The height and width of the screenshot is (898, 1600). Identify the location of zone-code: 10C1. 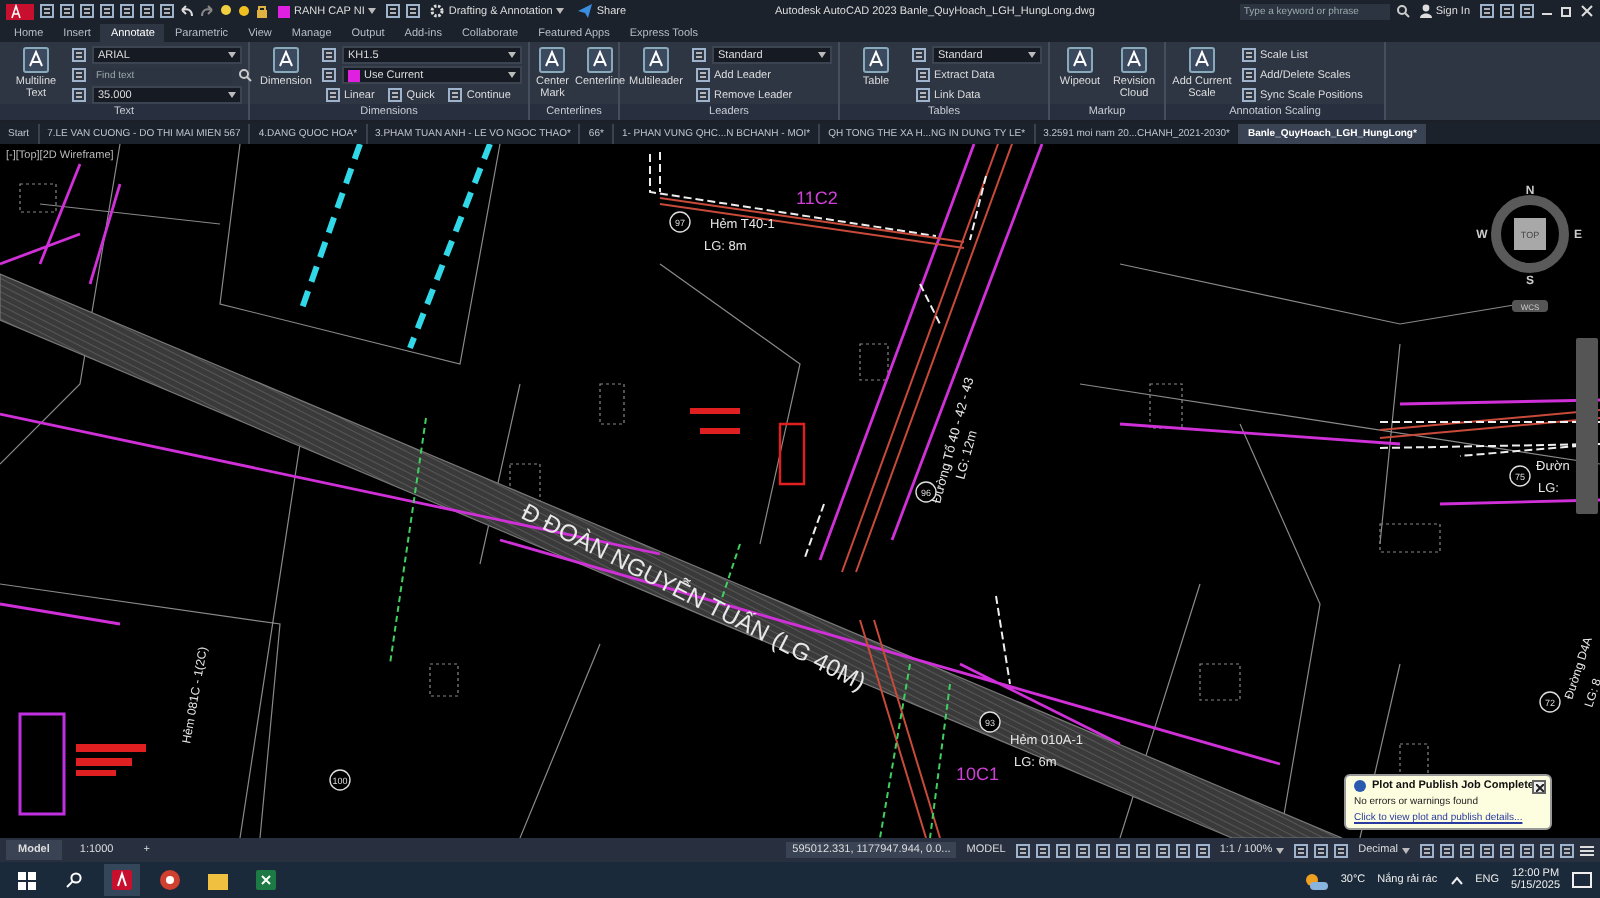
(978, 774).